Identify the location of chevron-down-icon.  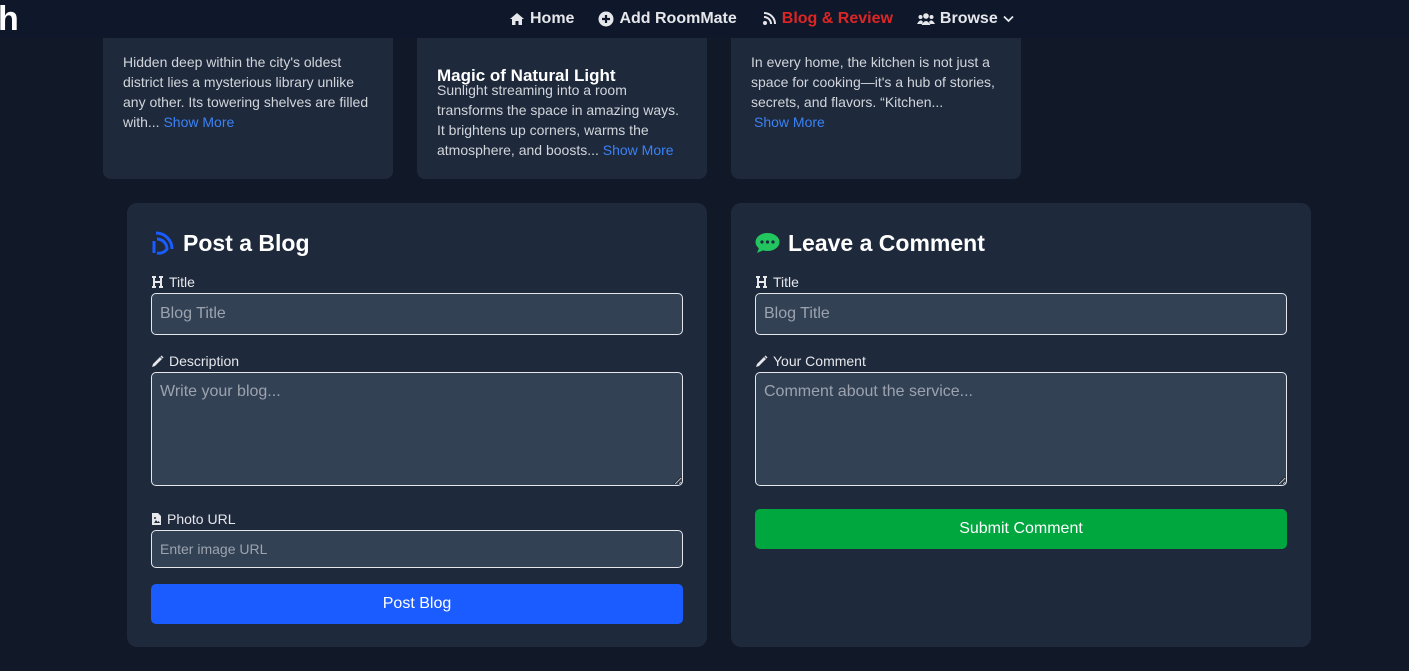
(1008, 19).